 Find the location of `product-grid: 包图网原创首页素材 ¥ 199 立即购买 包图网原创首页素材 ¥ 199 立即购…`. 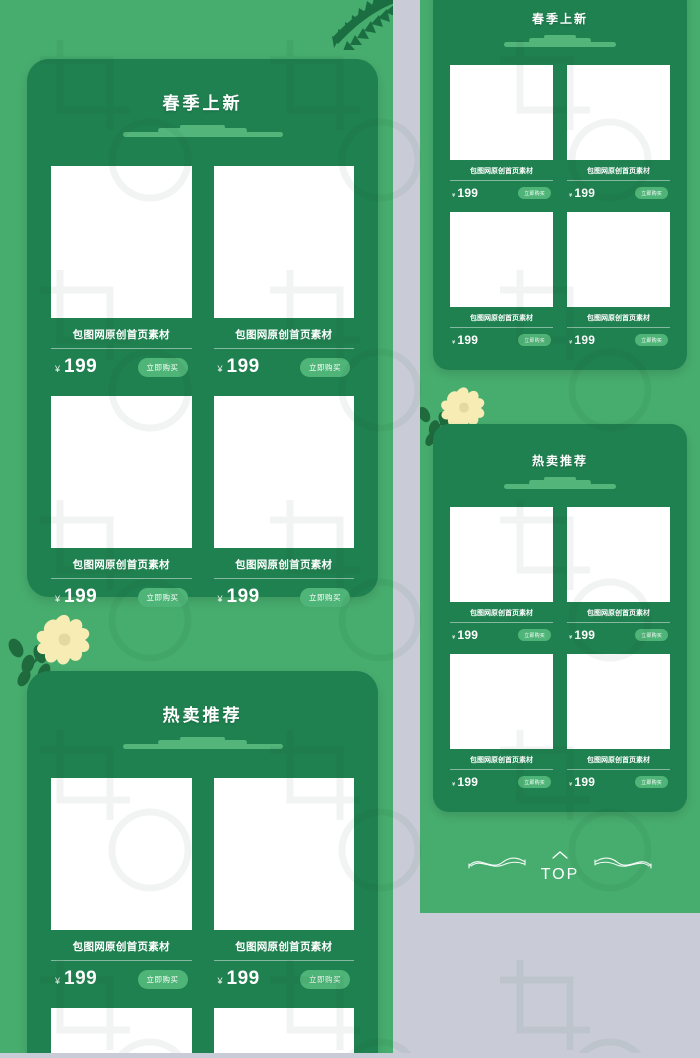

product-grid: 包图网原创首页素材 ¥ 199 立即购买 包图网原创首页素材 ¥ 199 立即购… is located at coordinates (560, 206).